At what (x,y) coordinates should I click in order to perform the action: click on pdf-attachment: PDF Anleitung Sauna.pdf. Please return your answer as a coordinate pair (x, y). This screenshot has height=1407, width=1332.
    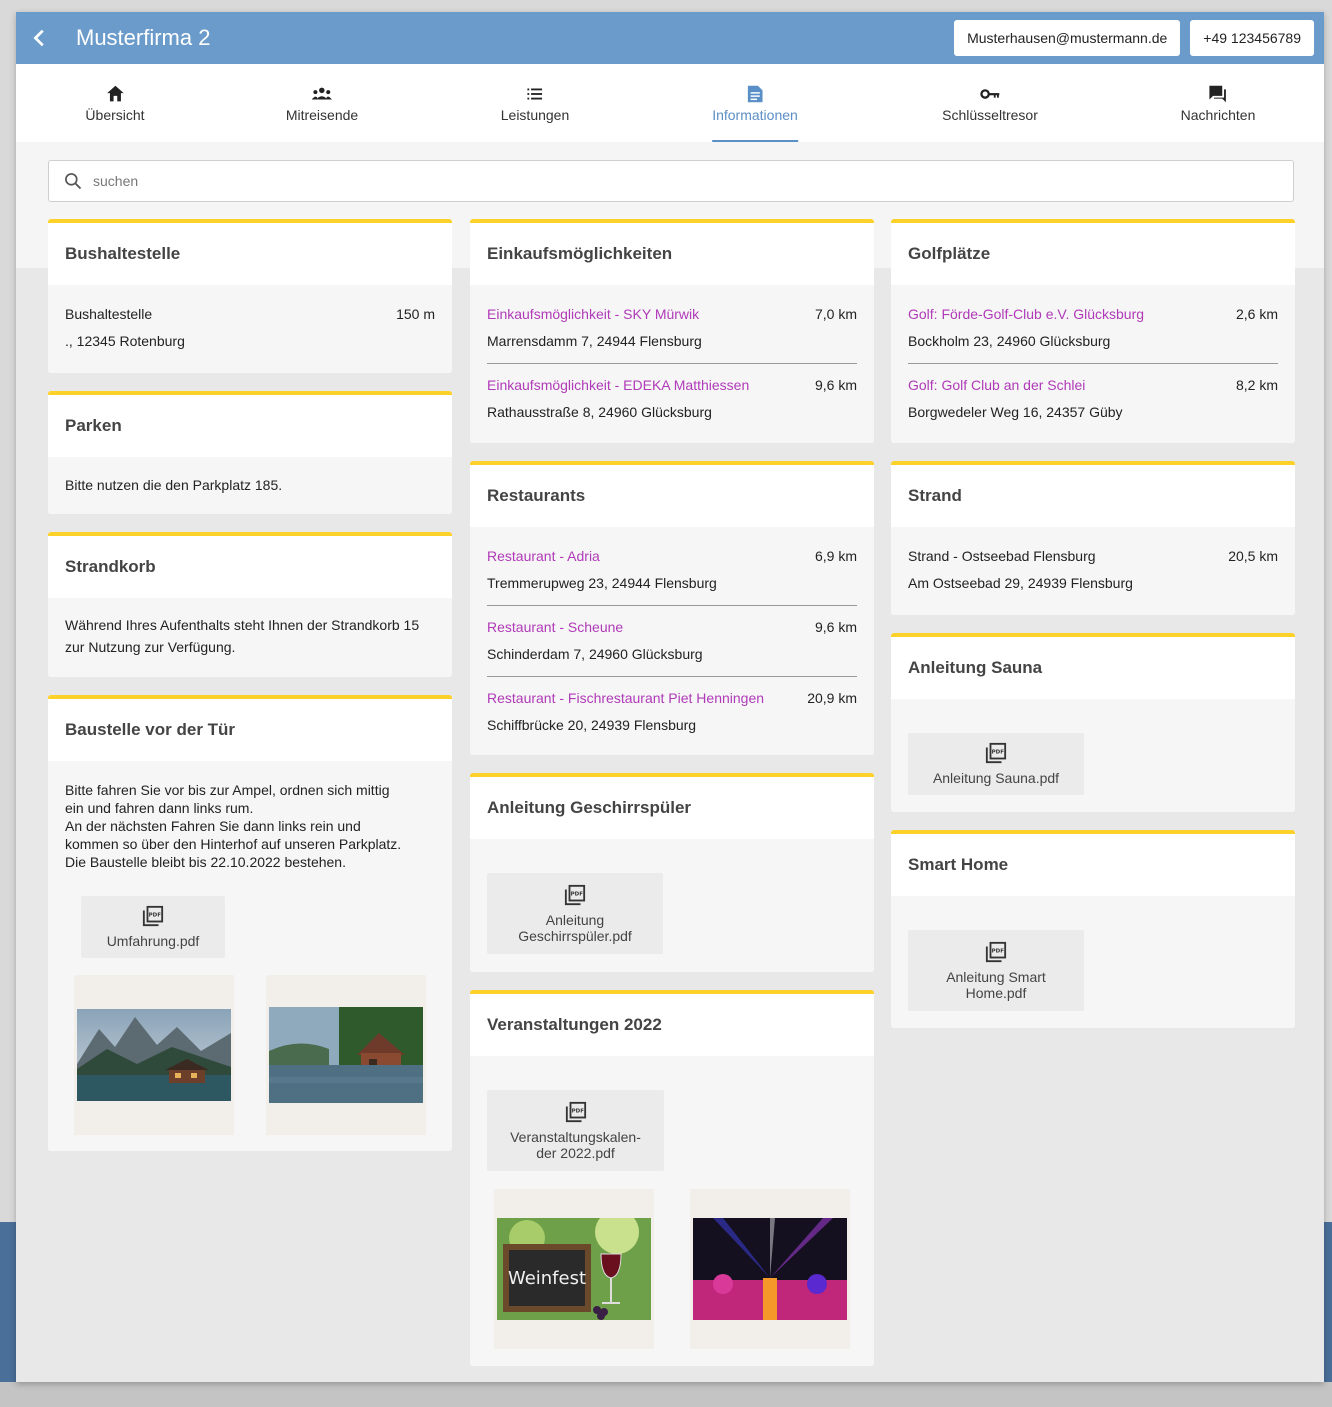
    Looking at the image, I should click on (996, 764).